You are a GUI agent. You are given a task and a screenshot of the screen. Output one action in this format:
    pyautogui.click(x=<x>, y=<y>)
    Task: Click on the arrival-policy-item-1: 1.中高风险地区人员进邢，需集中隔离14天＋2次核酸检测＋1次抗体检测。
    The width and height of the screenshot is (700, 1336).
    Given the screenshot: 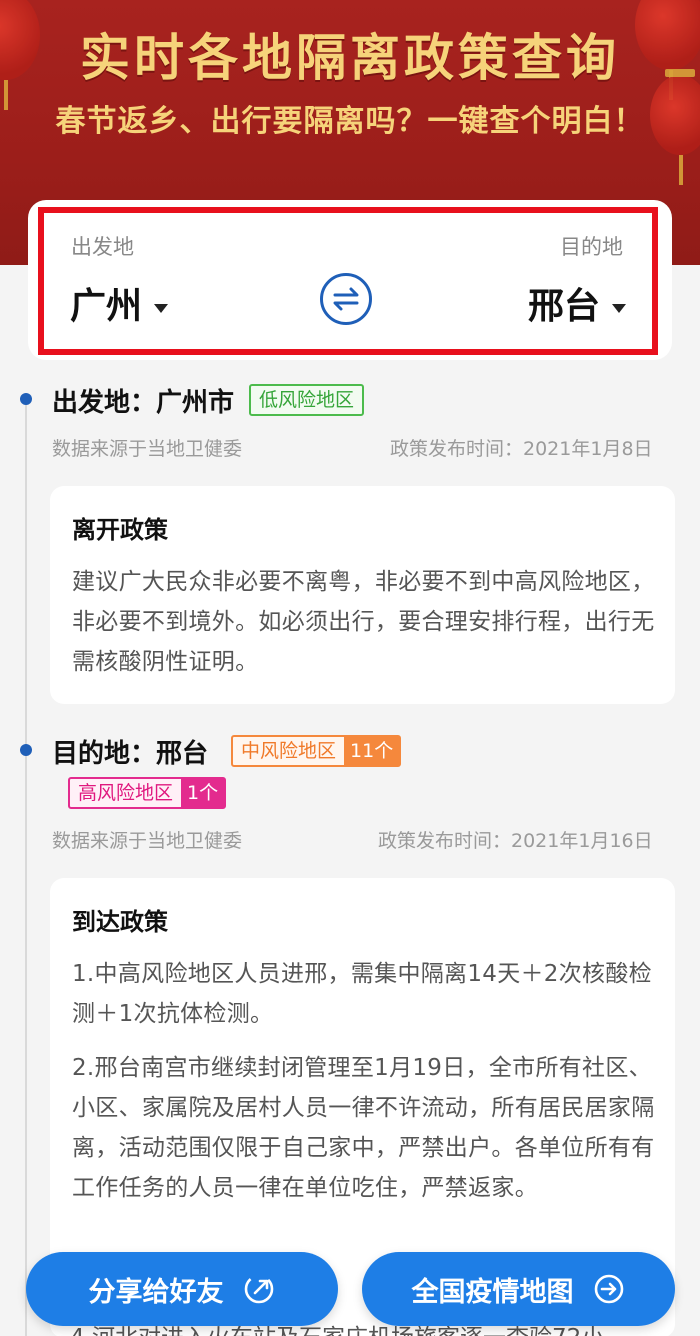 What is the action you would take?
    pyautogui.click(x=362, y=994)
    